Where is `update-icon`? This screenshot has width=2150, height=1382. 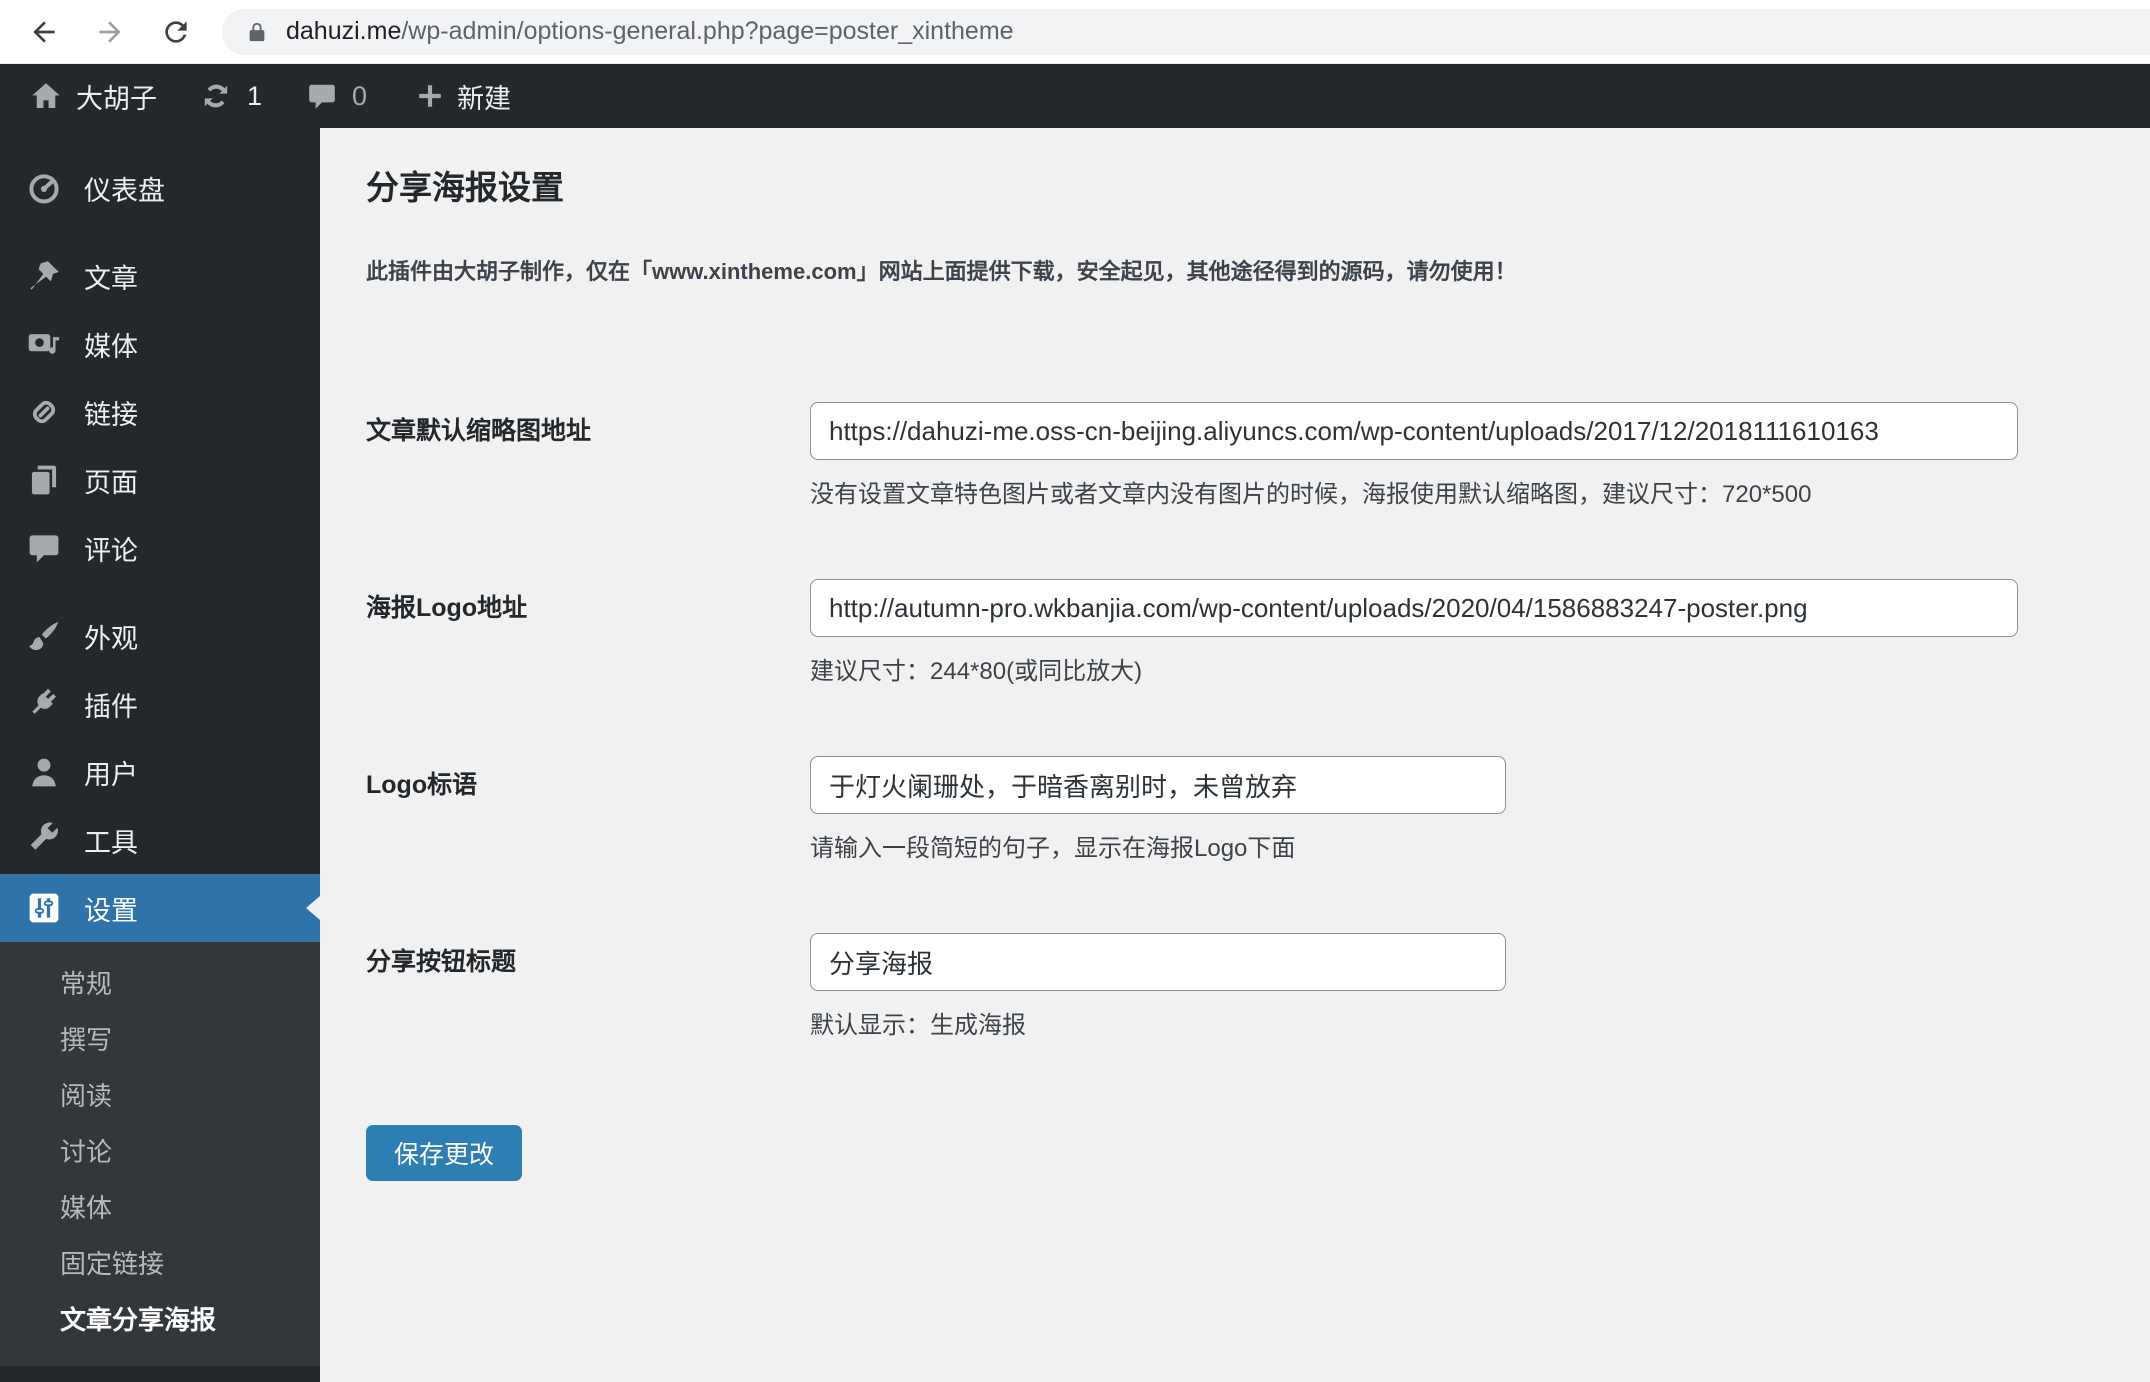
update-icon is located at coordinates (216, 96).